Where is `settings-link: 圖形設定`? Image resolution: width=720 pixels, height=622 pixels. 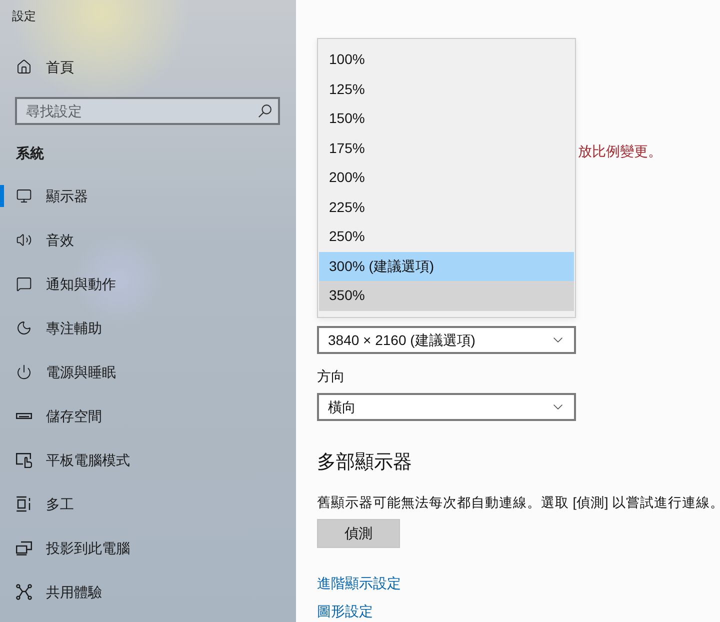
settings-link: 圖形設定 is located at coordinates (345, 611).